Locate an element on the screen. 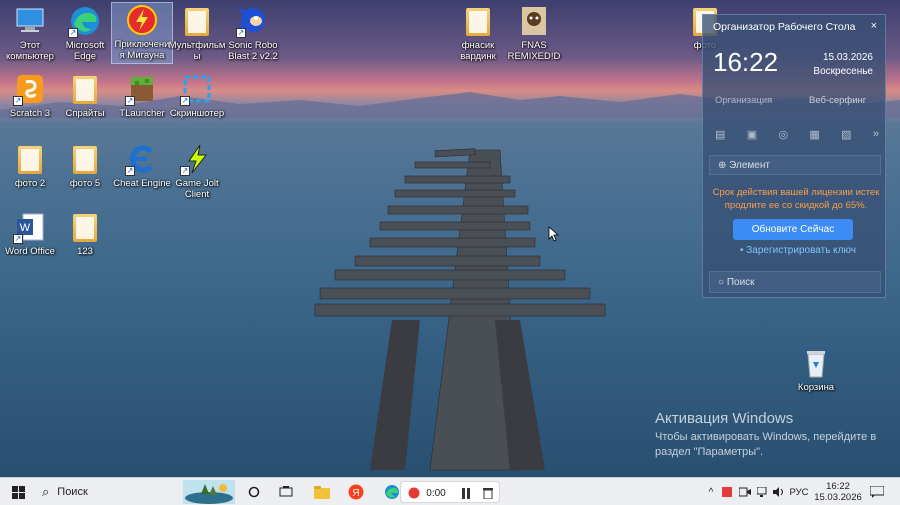  close-icon: × is located at coordinates (874, 26).